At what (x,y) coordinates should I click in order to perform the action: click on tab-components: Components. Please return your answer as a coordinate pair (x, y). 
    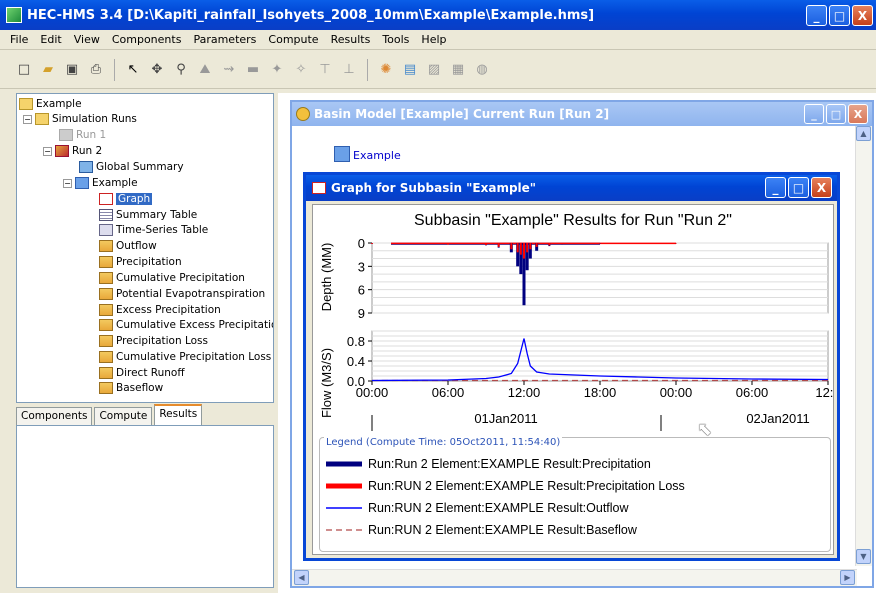
    Looking at the image, I should click on (54, 416).